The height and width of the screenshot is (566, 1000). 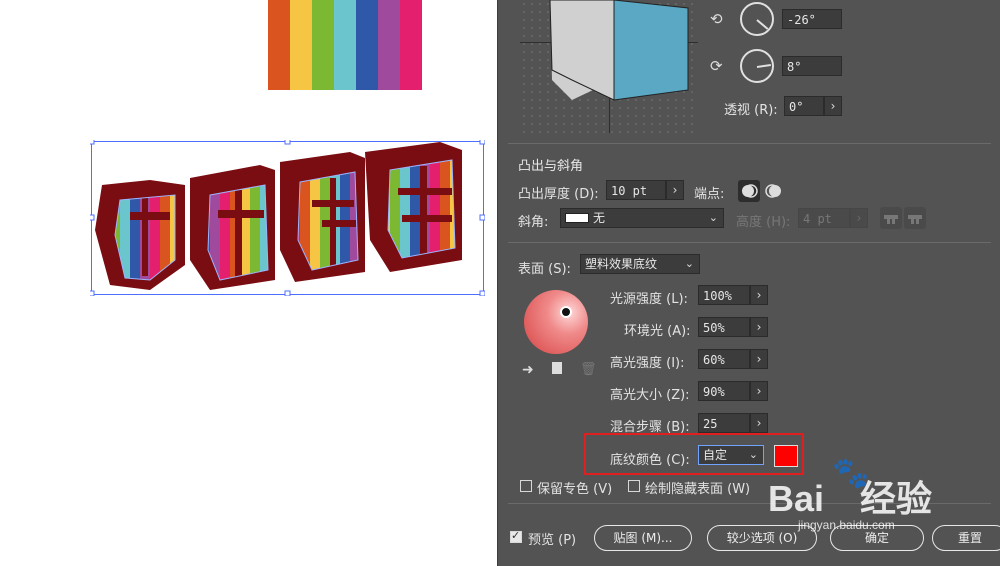 I want to click on bevel-select: 无 ⌄, so click(x=642, y=218).